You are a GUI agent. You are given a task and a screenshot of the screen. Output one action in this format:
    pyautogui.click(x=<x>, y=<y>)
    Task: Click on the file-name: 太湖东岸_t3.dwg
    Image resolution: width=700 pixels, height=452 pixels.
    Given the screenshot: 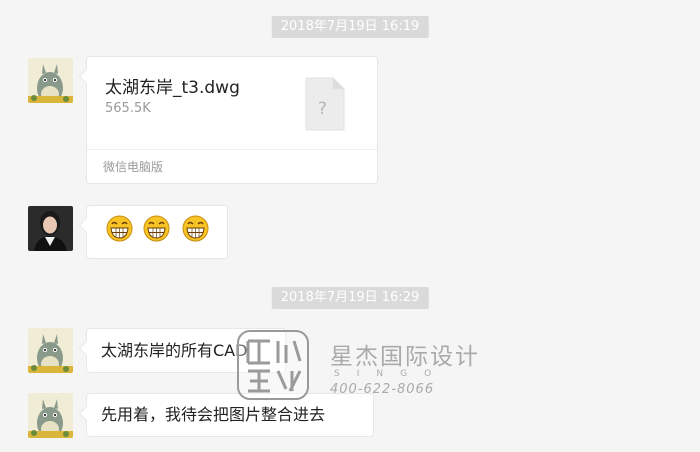 What is the action you would take?
    pyautogui.click(x=172, y=88)
    